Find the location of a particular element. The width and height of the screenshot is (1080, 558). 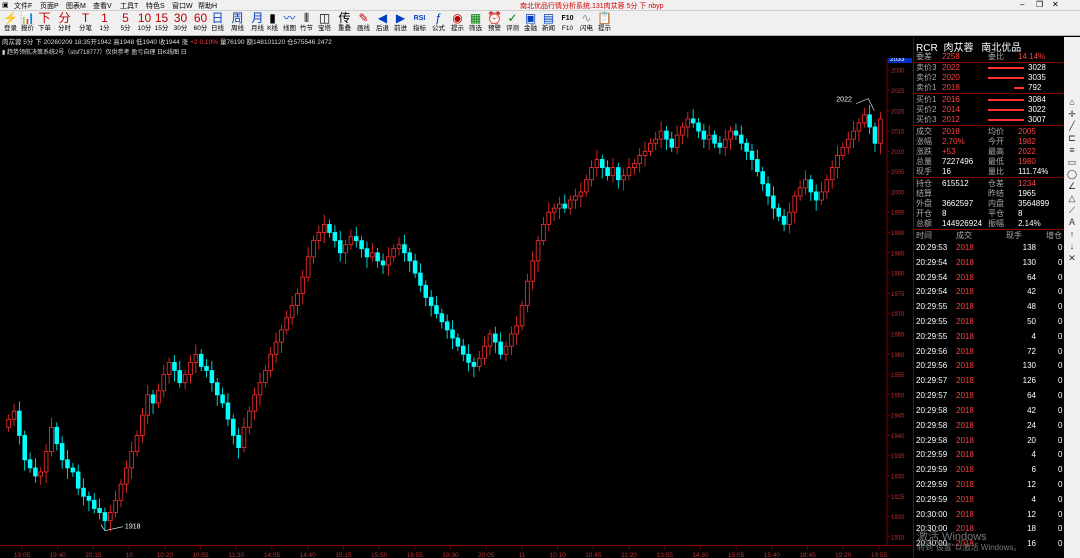

toolbar-order-button: 下下单 is located at coordinates (44, 22).